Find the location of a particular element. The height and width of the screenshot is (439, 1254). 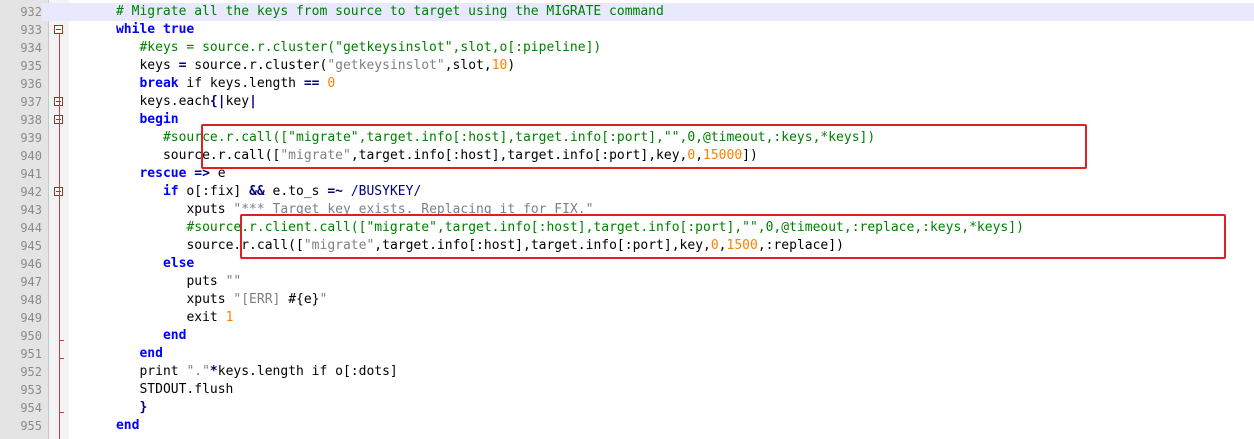

code-token: keys.each is located at coordinates (174, 101).